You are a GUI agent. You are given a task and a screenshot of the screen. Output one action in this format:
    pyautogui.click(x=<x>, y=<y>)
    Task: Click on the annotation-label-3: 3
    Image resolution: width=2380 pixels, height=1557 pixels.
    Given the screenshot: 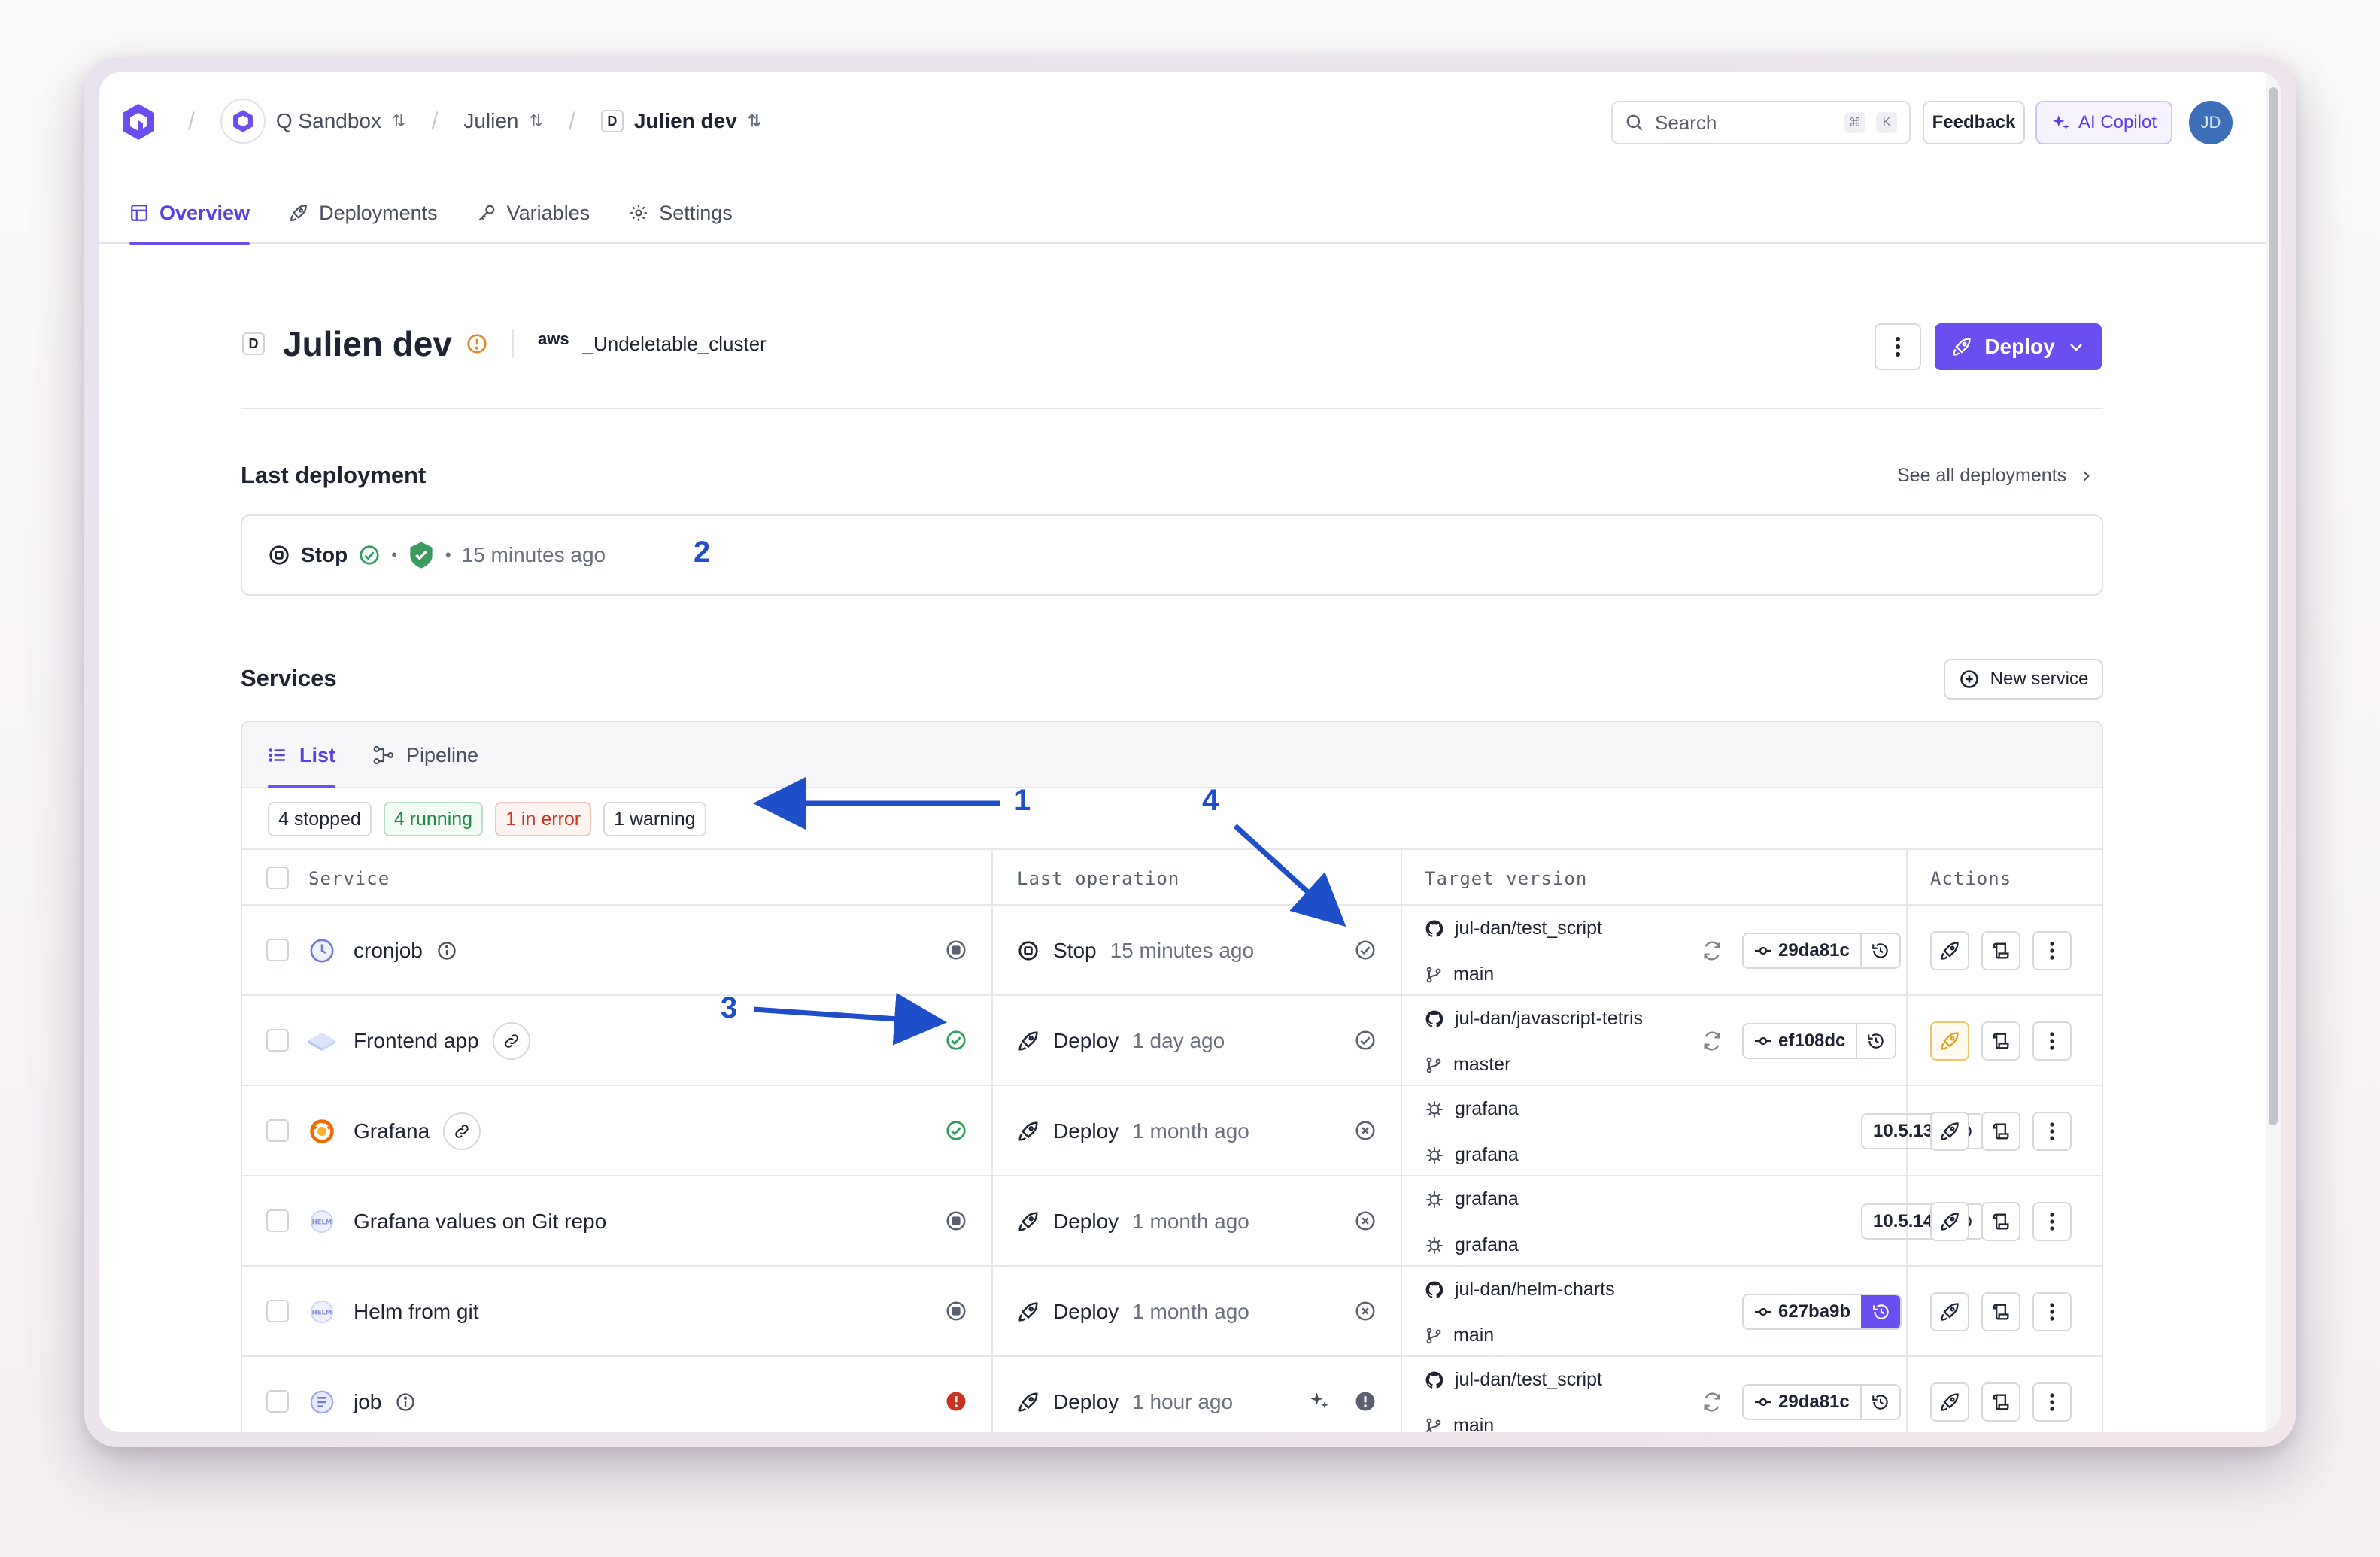 What is the action you would take?
    pyautogui.click(x=729, y=1007)
    